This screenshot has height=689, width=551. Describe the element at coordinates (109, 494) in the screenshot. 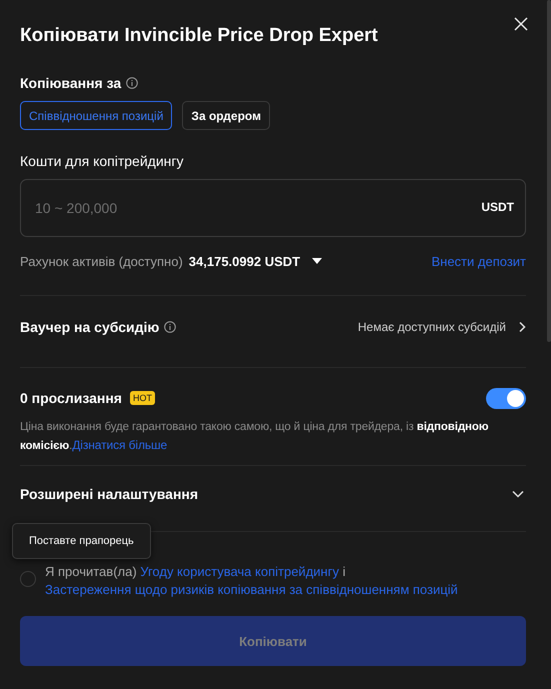

I see `section-label: Розширені налаштування` at that location.